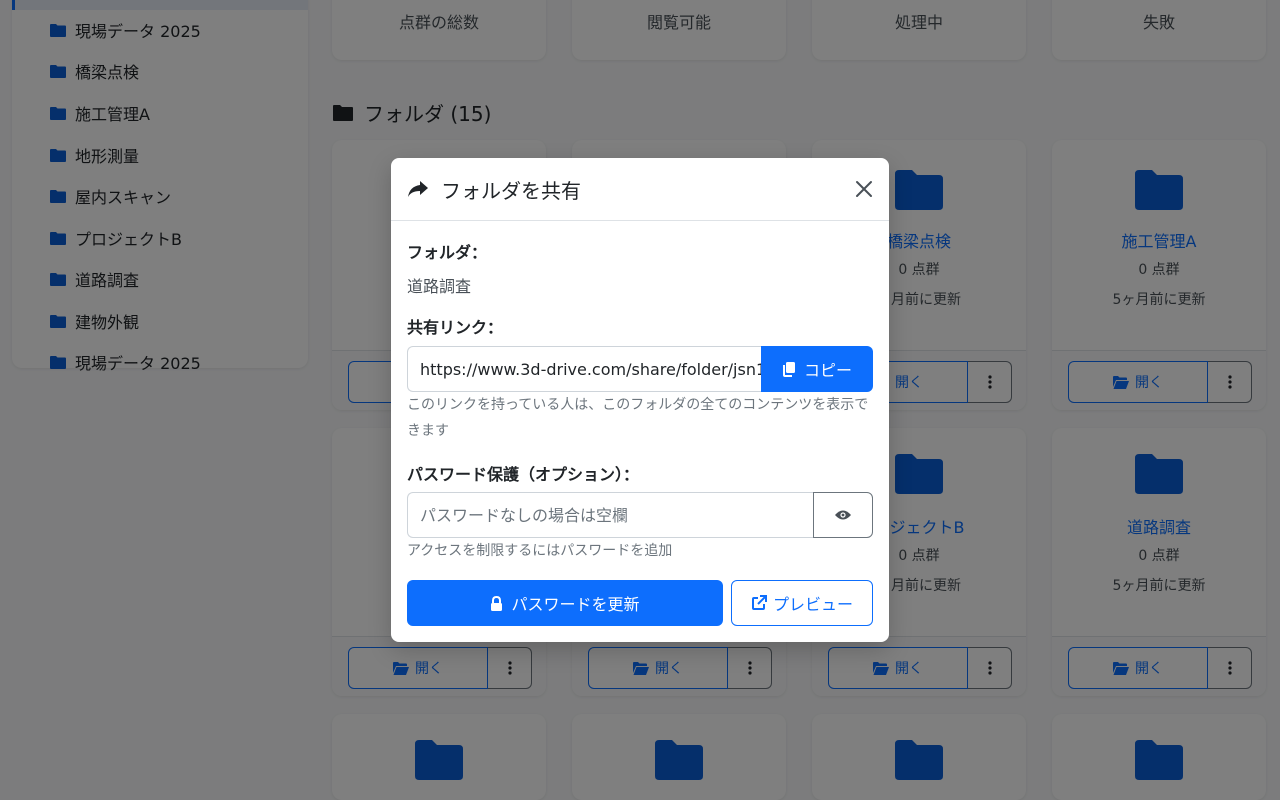 The image size is (1280, 800). I want to click on share-link-label: 共有リンク：, so click(455, 327).